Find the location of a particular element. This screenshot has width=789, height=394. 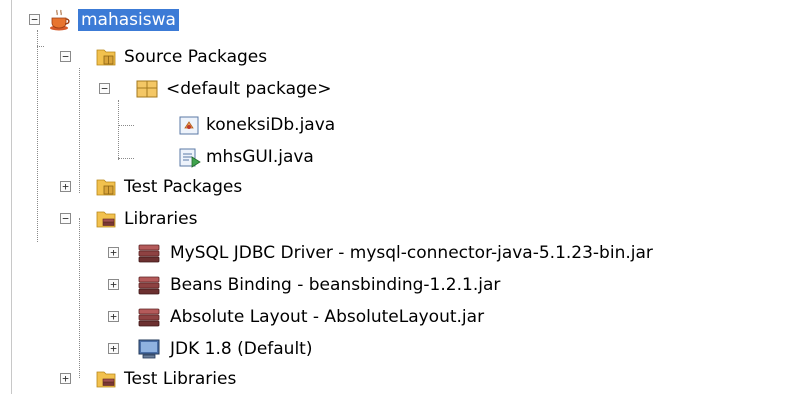

jdk-monitor-icon is located at coordinates (149, 349).